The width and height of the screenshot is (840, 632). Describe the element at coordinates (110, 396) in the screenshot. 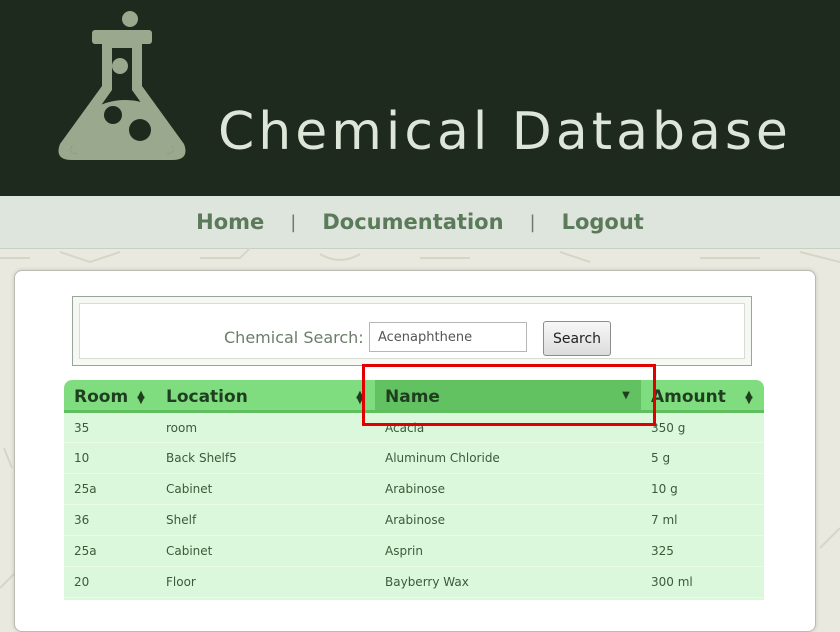

I see `column-header-room: Room ▲ ▼` at that location.